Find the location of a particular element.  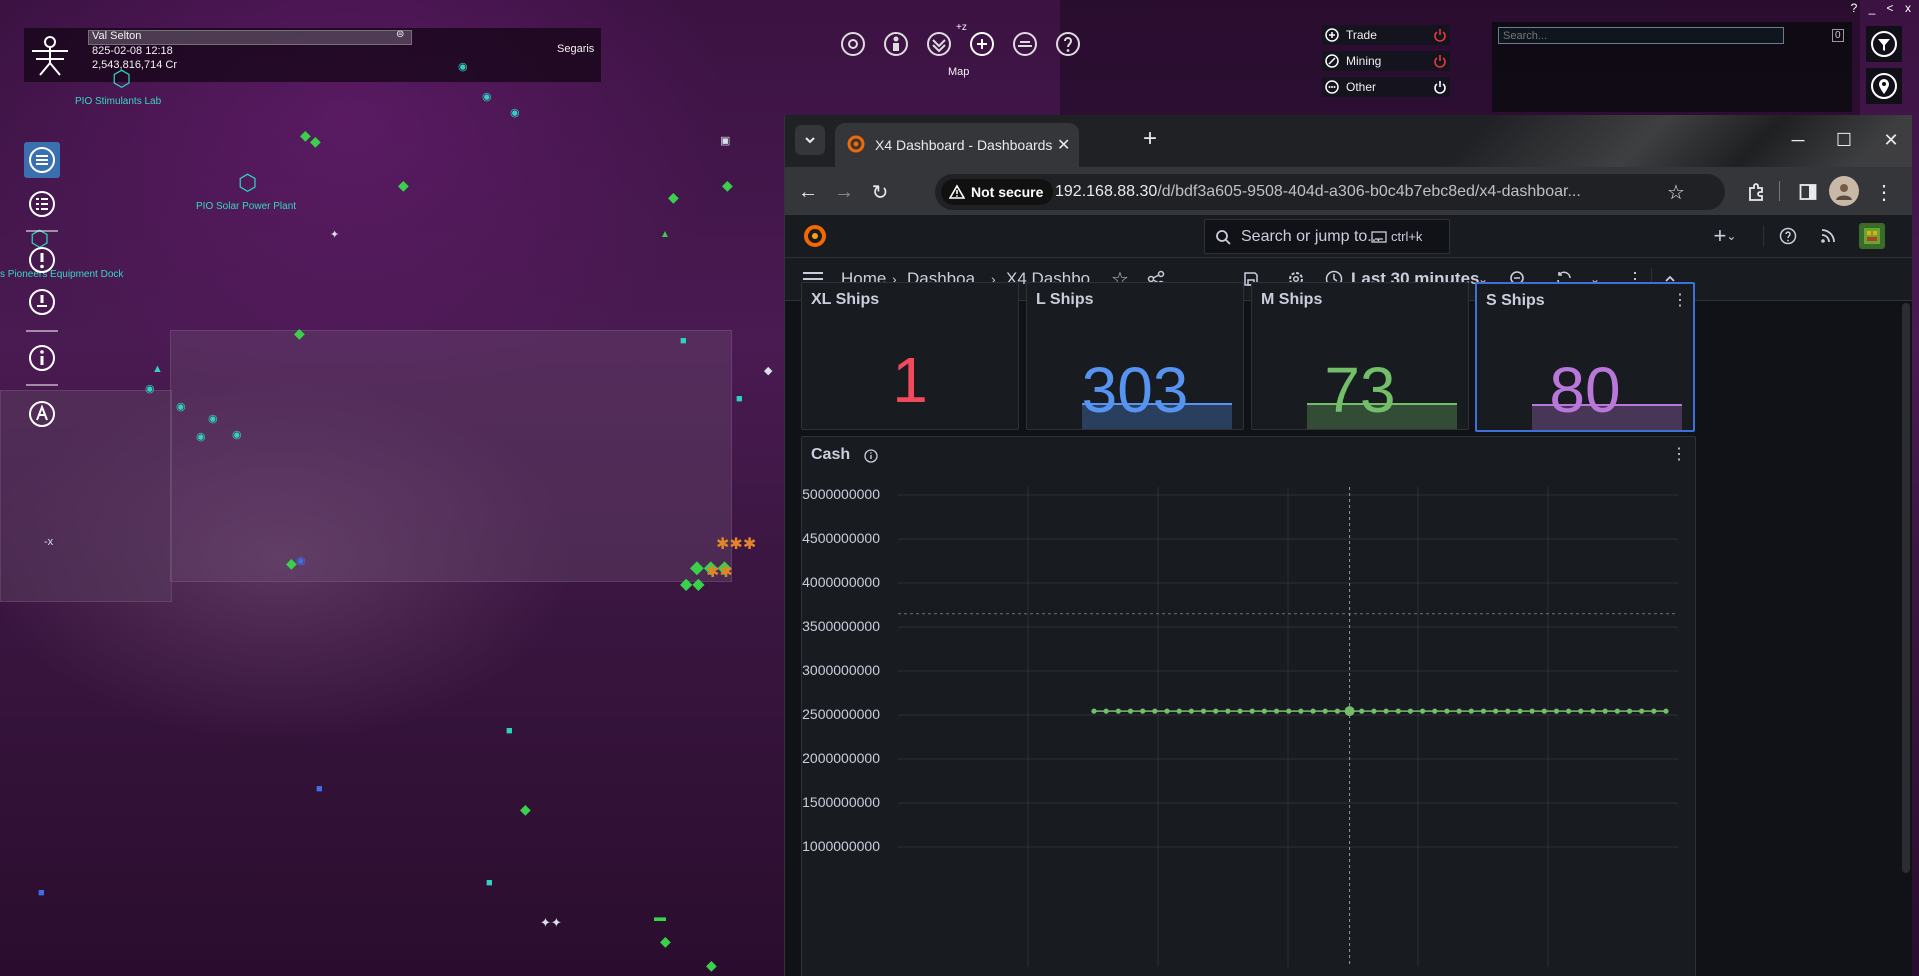

info-icon is located at coordinates (871, 456).